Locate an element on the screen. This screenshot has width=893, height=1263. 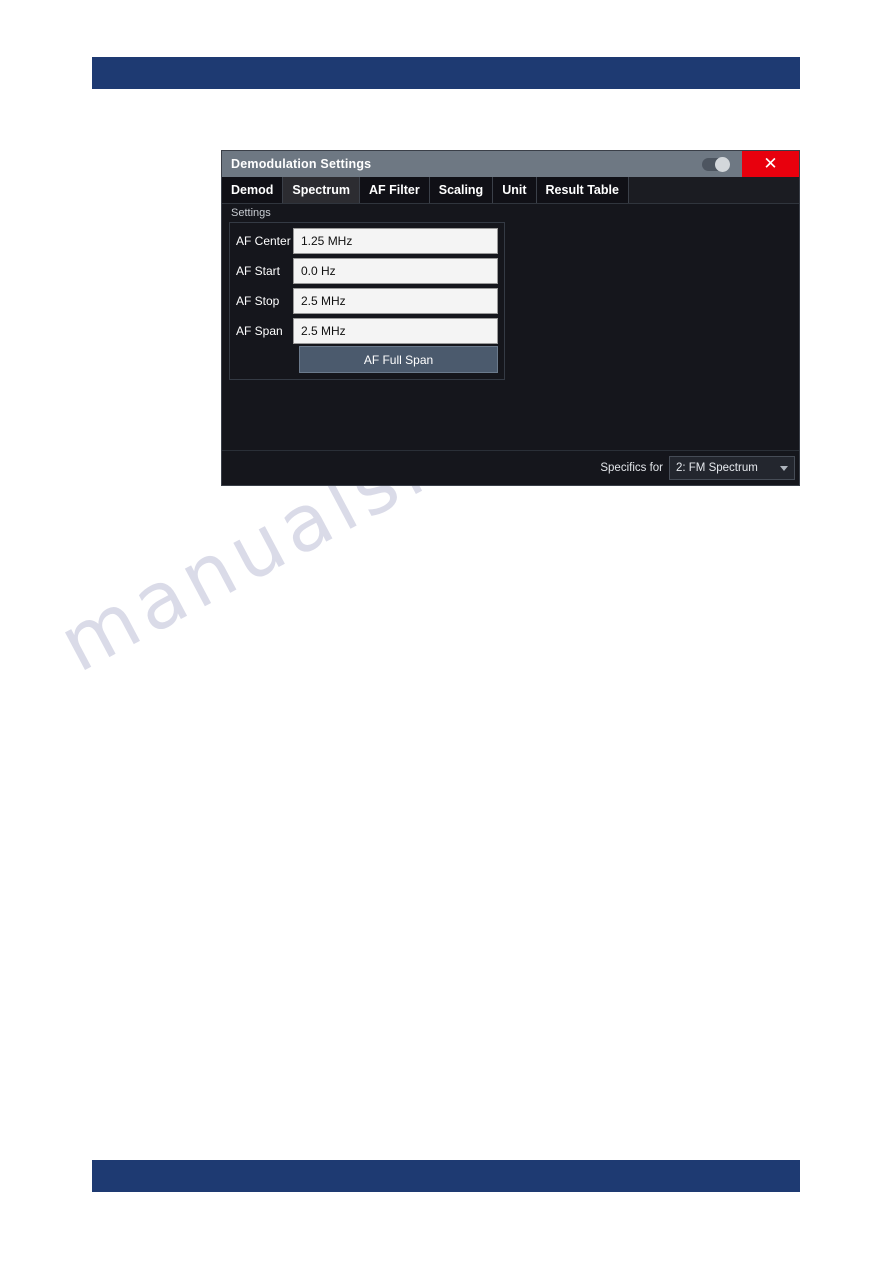
dialog-toggle-switch is located at coordinates (716, 164).